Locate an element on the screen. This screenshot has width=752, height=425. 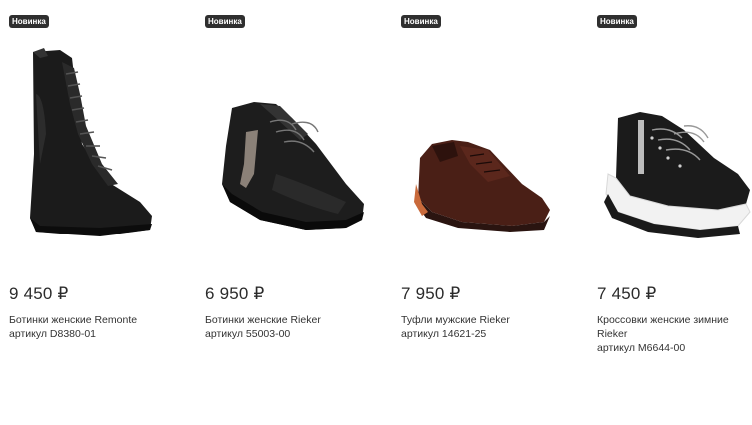
product-sku: артикул M6644-00 is located at coordinates (641, 348).